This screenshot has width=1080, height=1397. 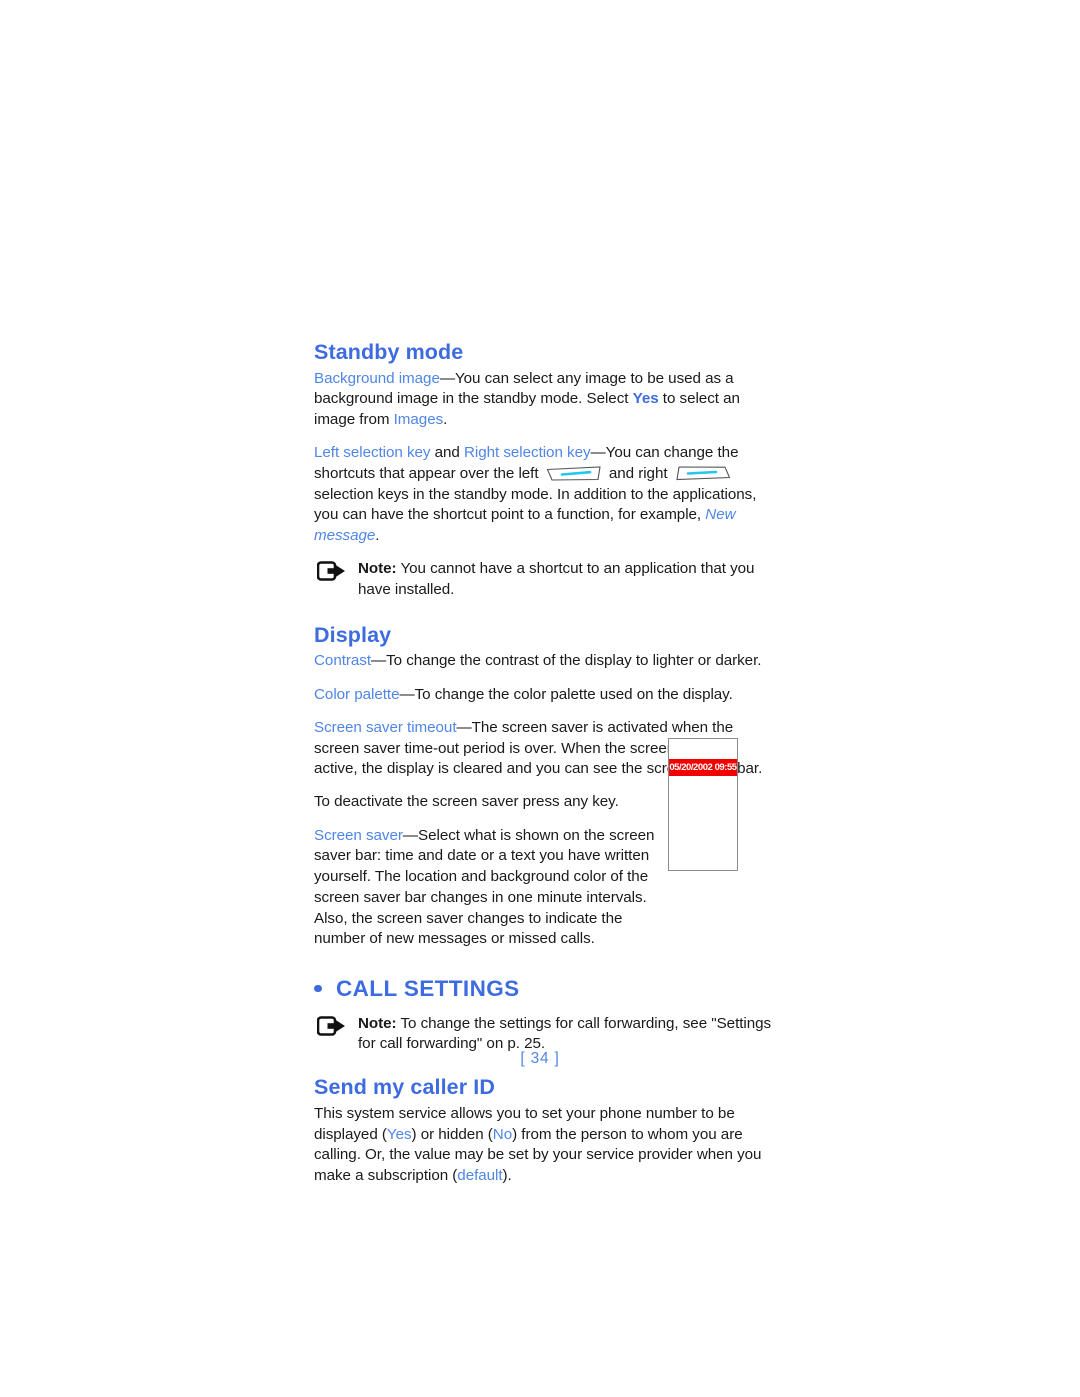 I want to click on right-selection-key-icon, so click(x=703, y=473).